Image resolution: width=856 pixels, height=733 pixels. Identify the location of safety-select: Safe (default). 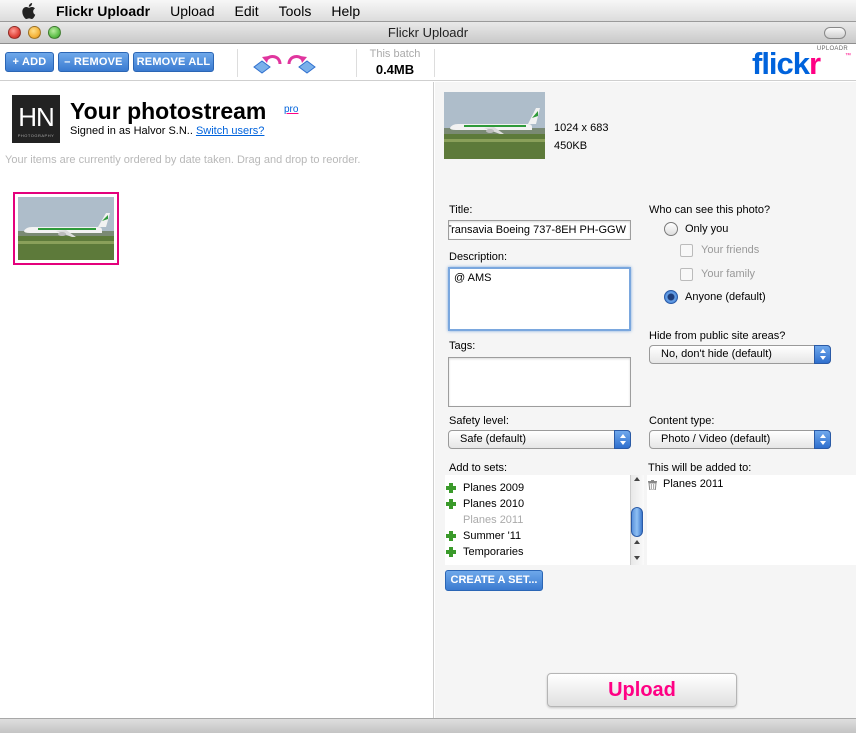
(539, 439).